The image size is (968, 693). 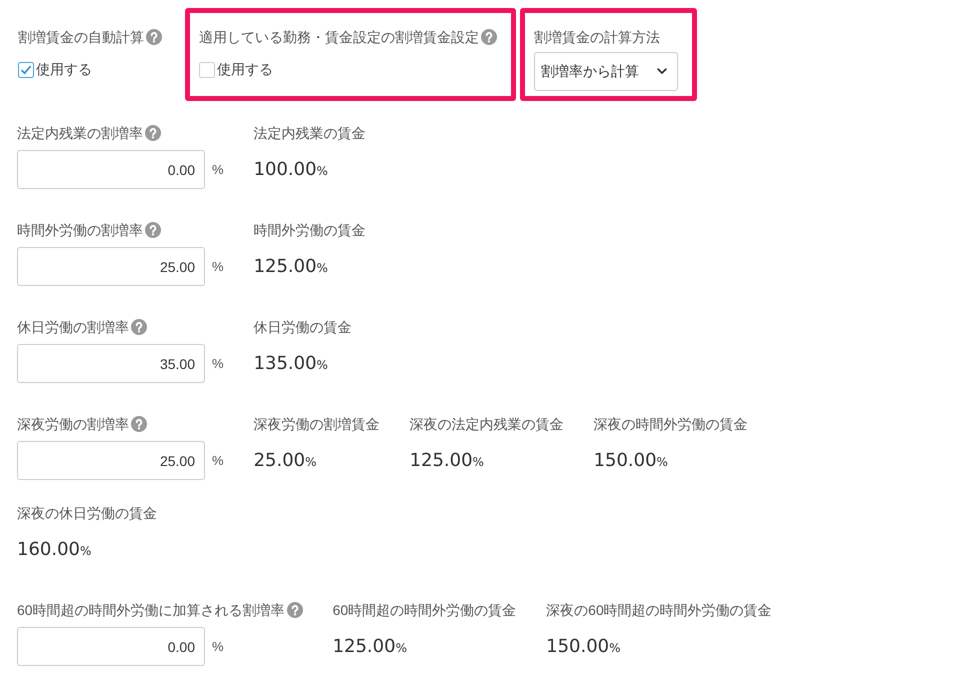 What do you see at coordinates (81, 37) in the screenshot?
I see `setting-label: 割増賃金の自動計算` at bounding box center [81, 37].